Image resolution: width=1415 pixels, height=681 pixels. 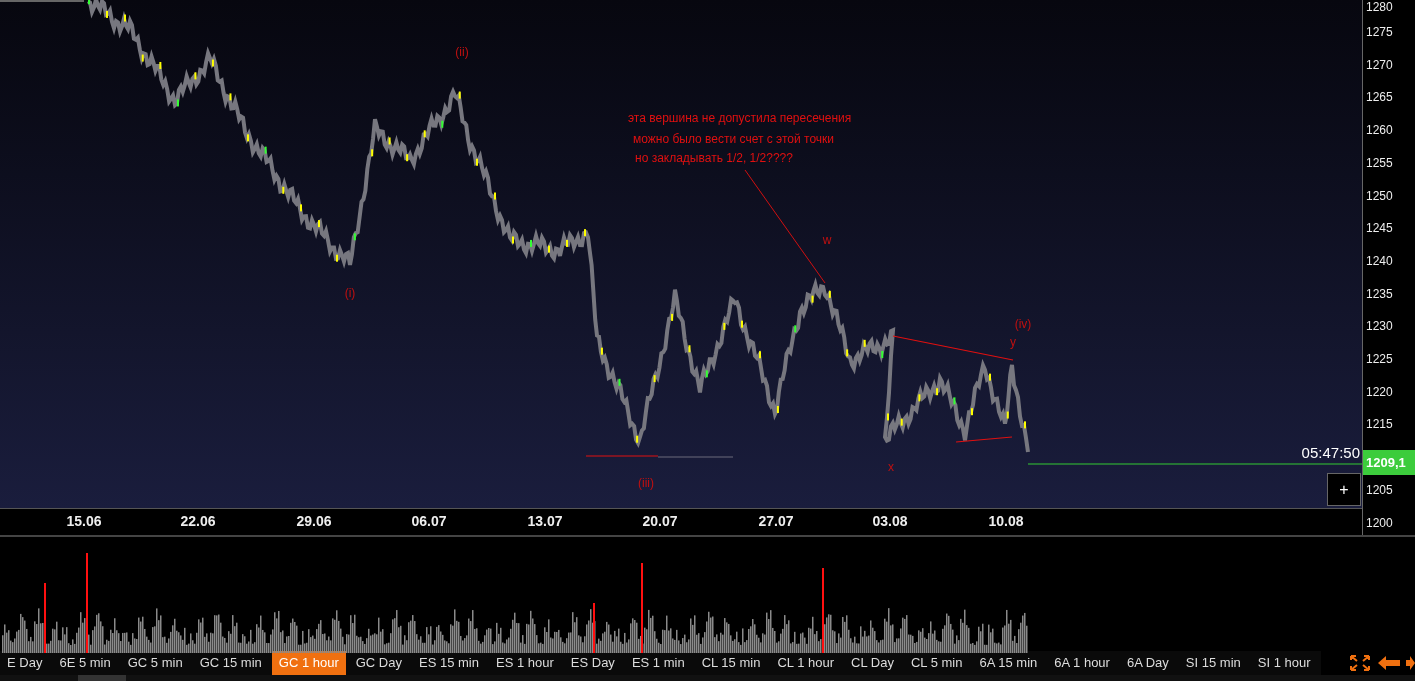 What do you see at coordinates (1008, 663) in the screenshot?
I see `timeframe-tab: 6A 15 min` at bounding box center [1008, 663].